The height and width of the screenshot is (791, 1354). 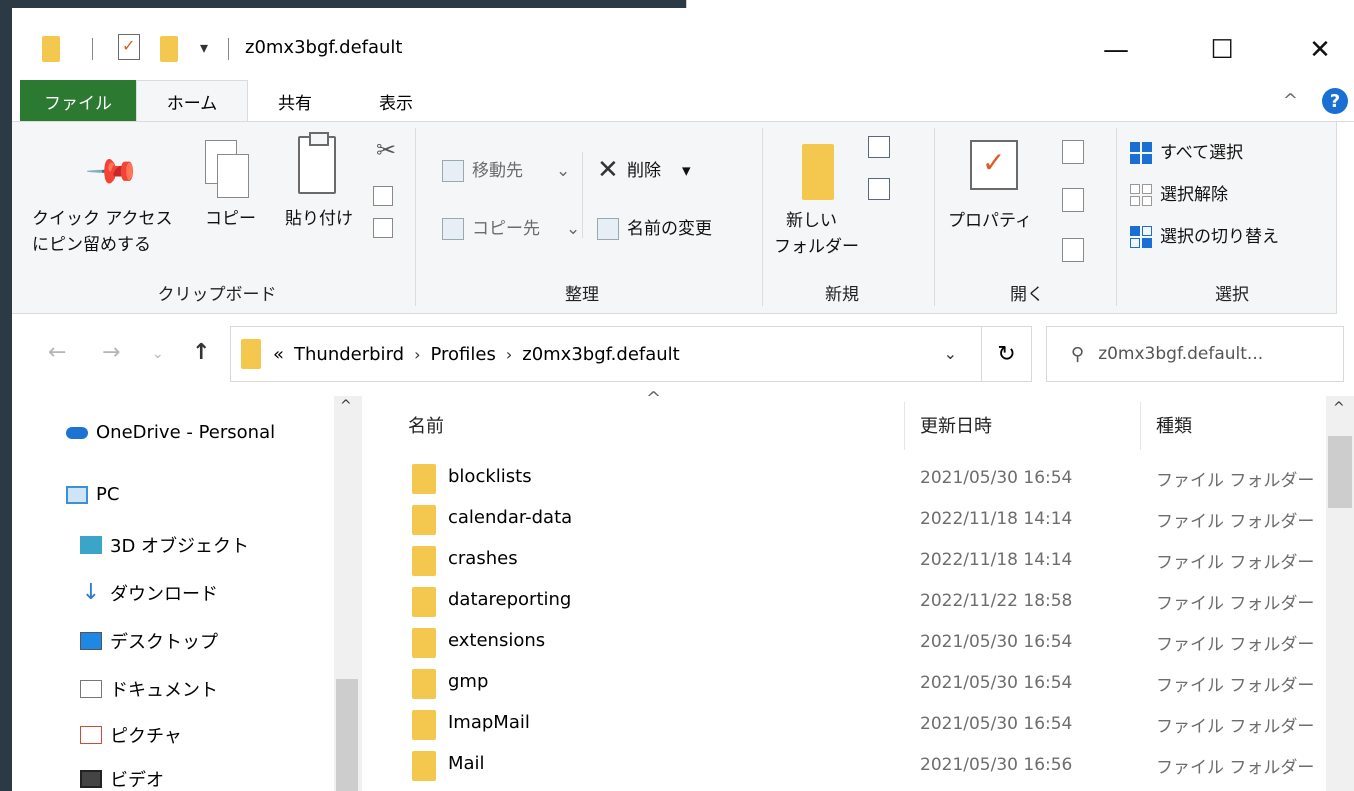 I want to click on nav-item-pictures: ピクチャ, so click(x=131, y=735).